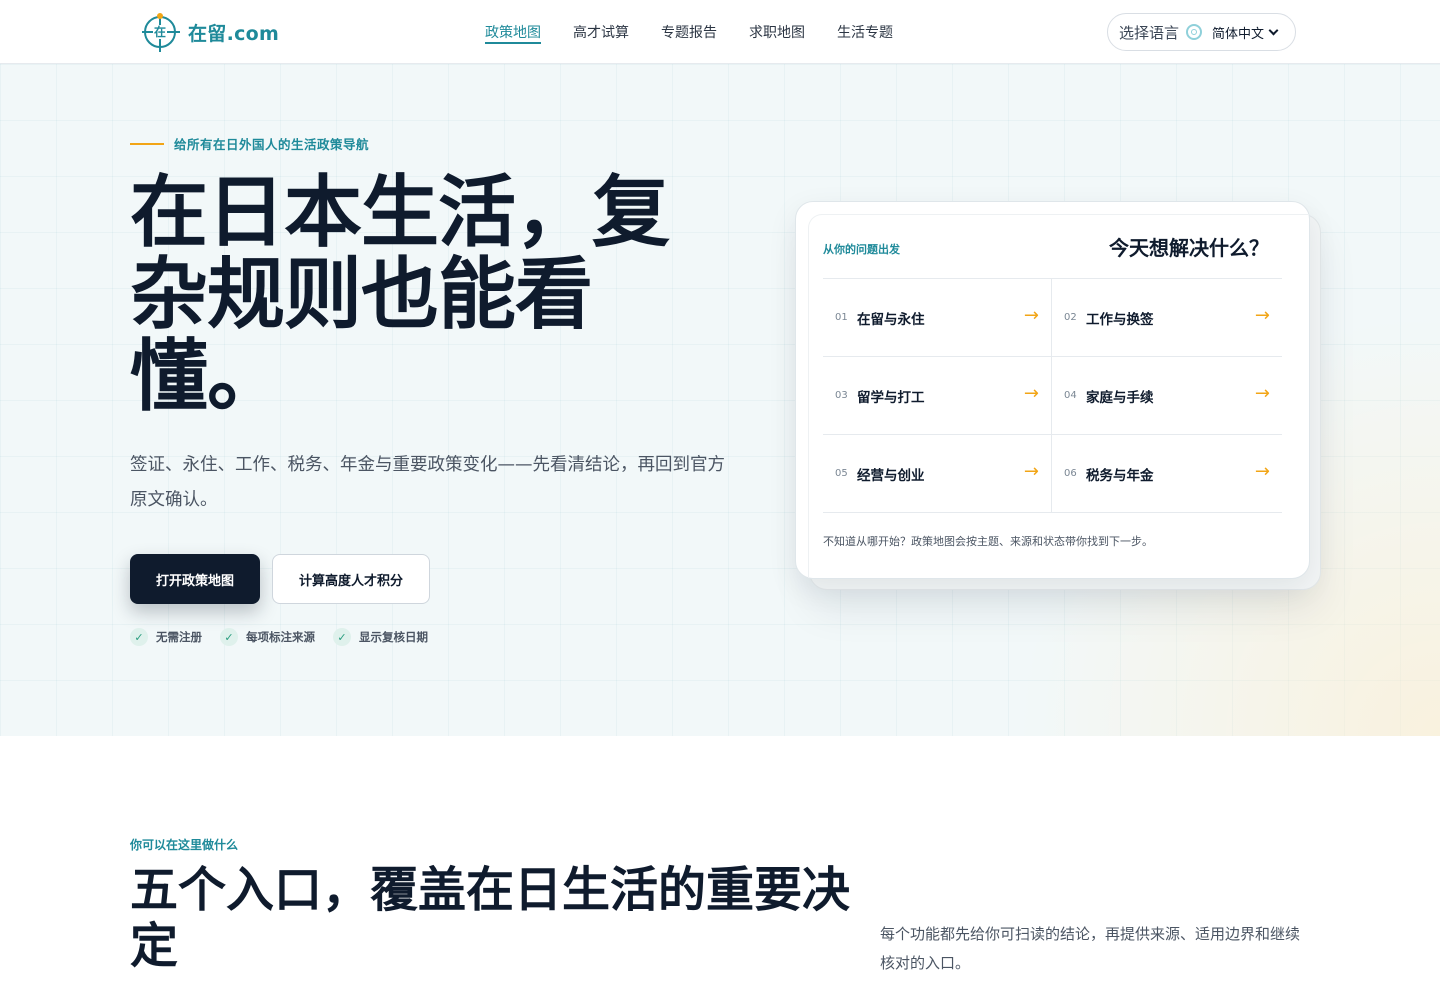 This screenshot has height=1000, width=1440. What do you see at coordinates (179, 637) in the screenshot?
I see `check-text: 无需注册` at bounding box center [179, 637].